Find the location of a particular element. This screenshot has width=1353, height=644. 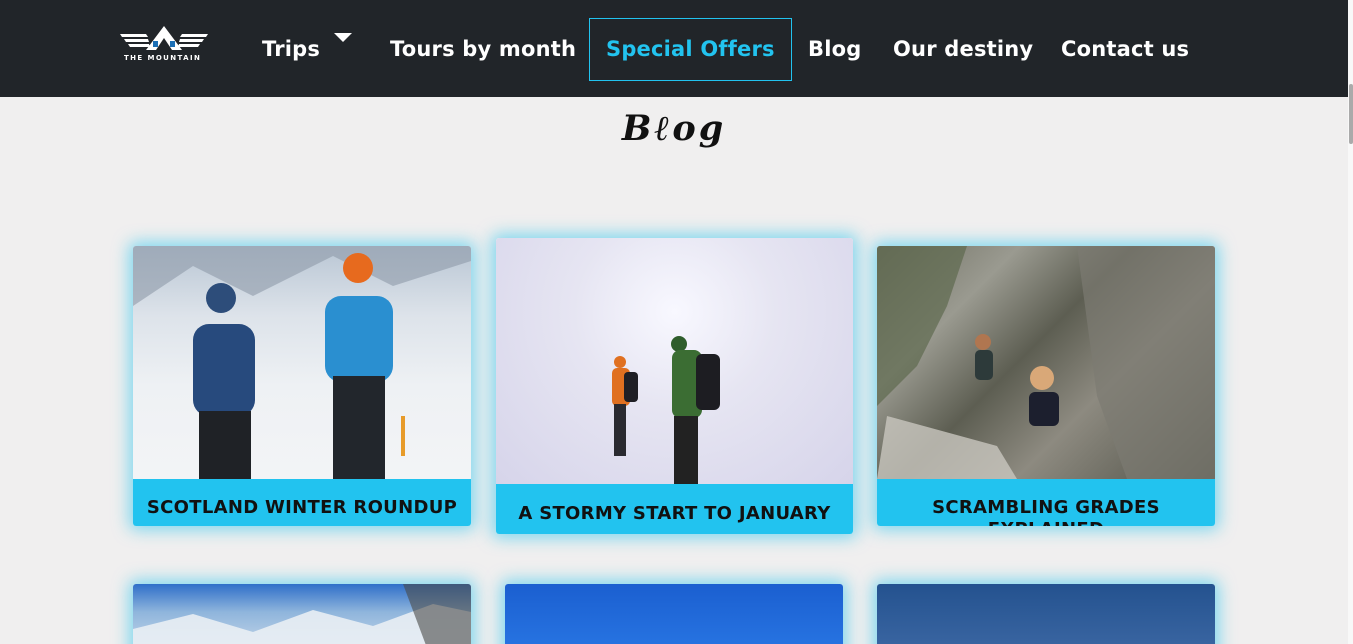

mountain-logo-icon is located at coordinates (164, 38).